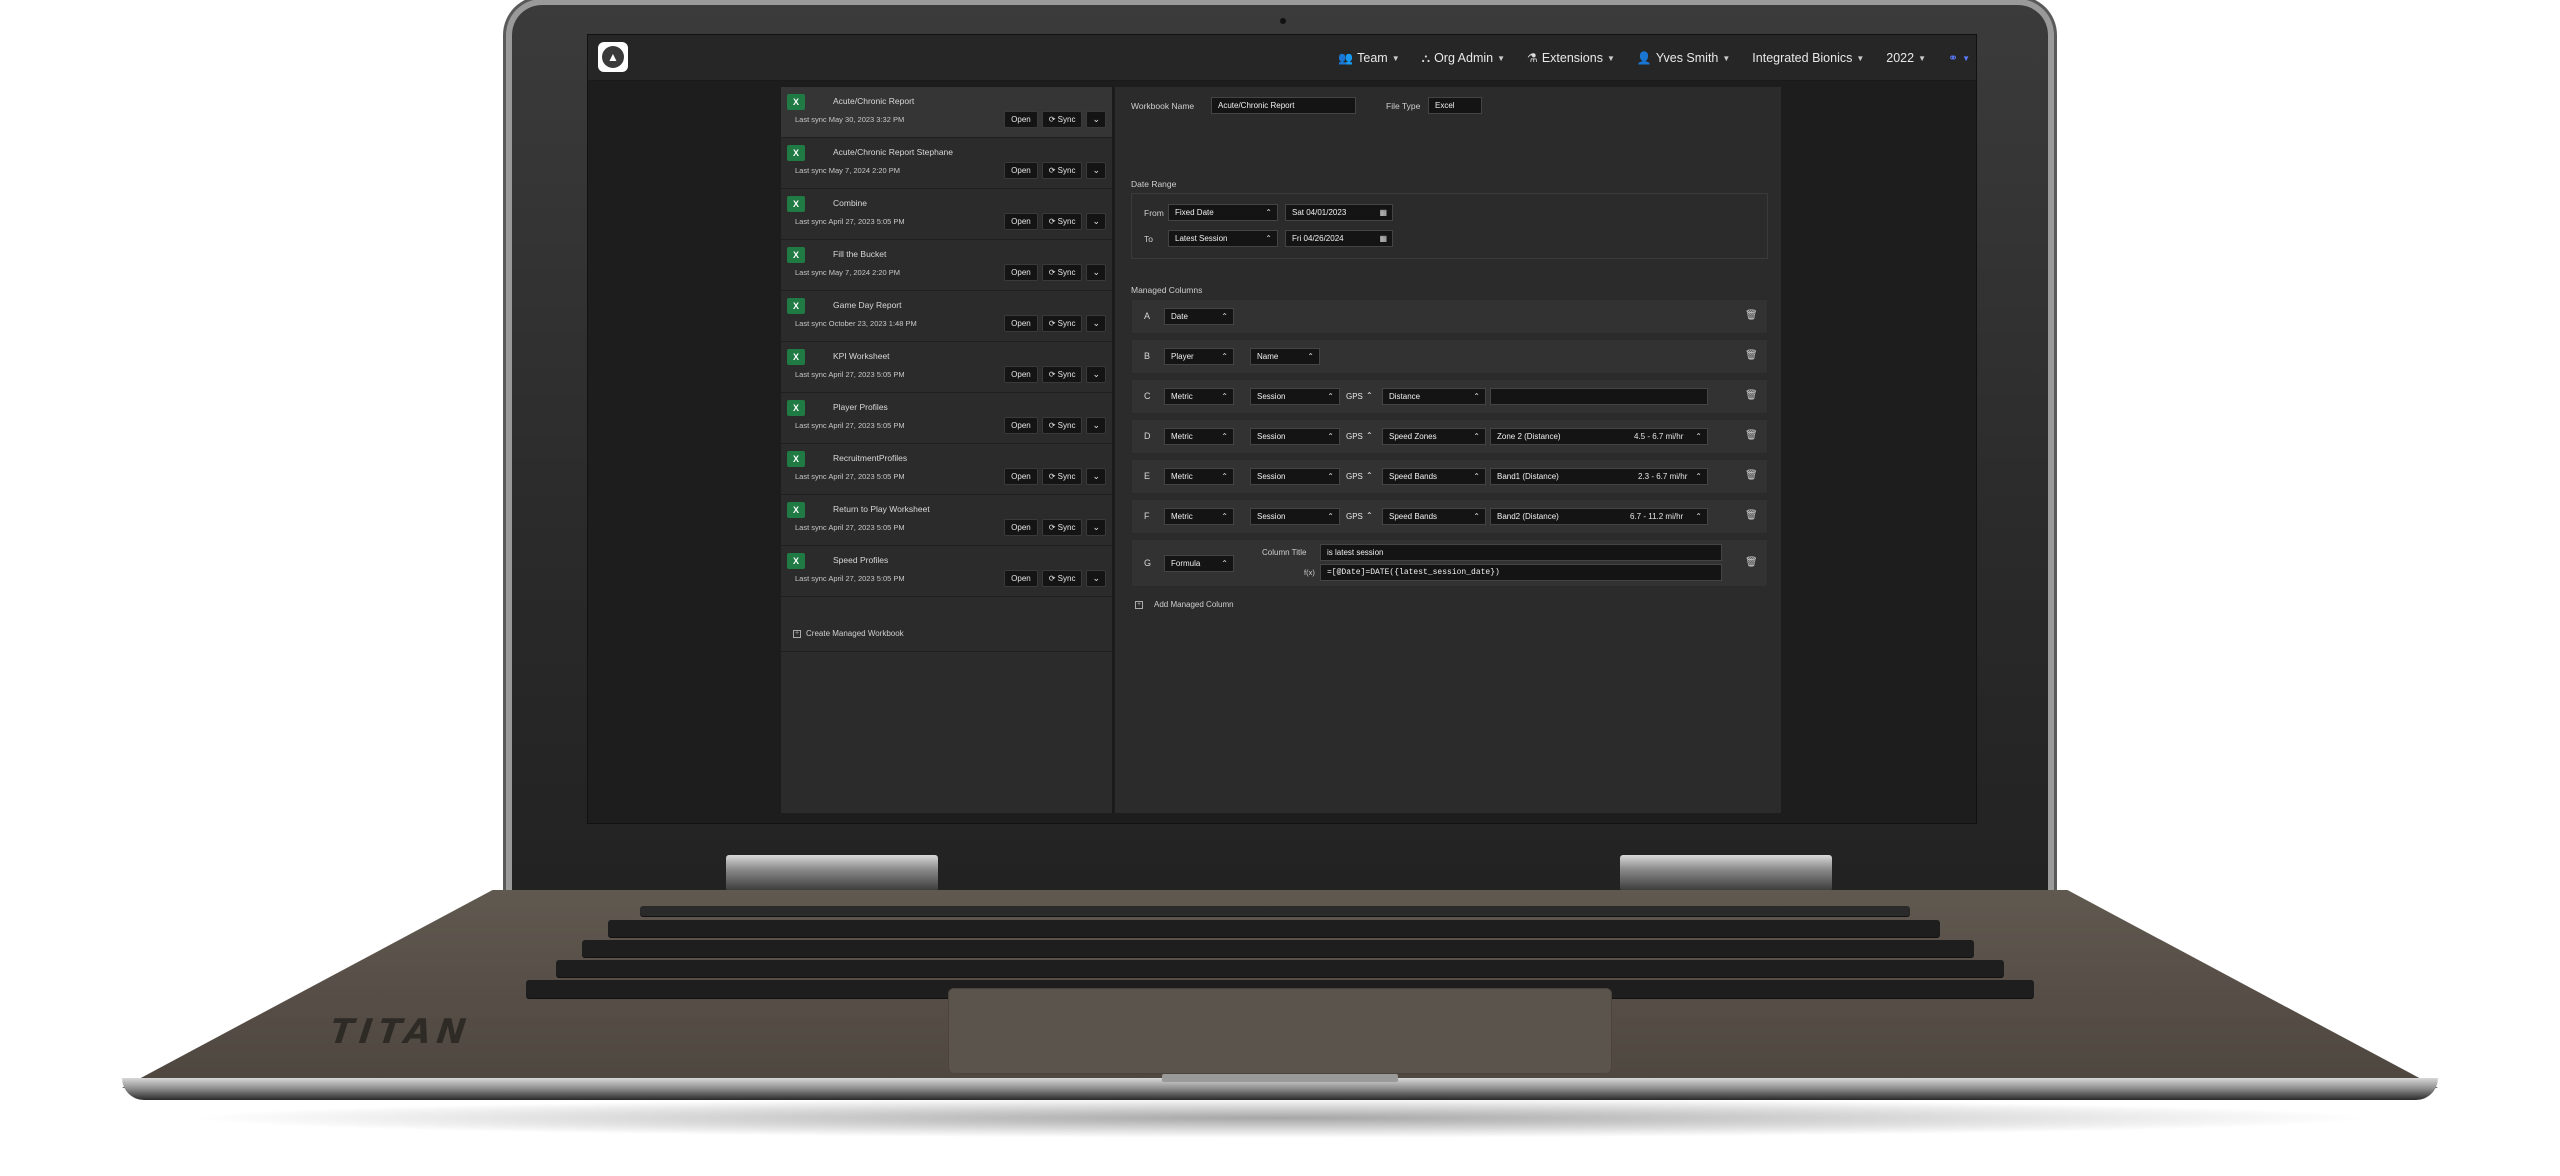 This screenshot has height=1176, width=2560. I want to click on app-logo: ▲, so click(613, 57).